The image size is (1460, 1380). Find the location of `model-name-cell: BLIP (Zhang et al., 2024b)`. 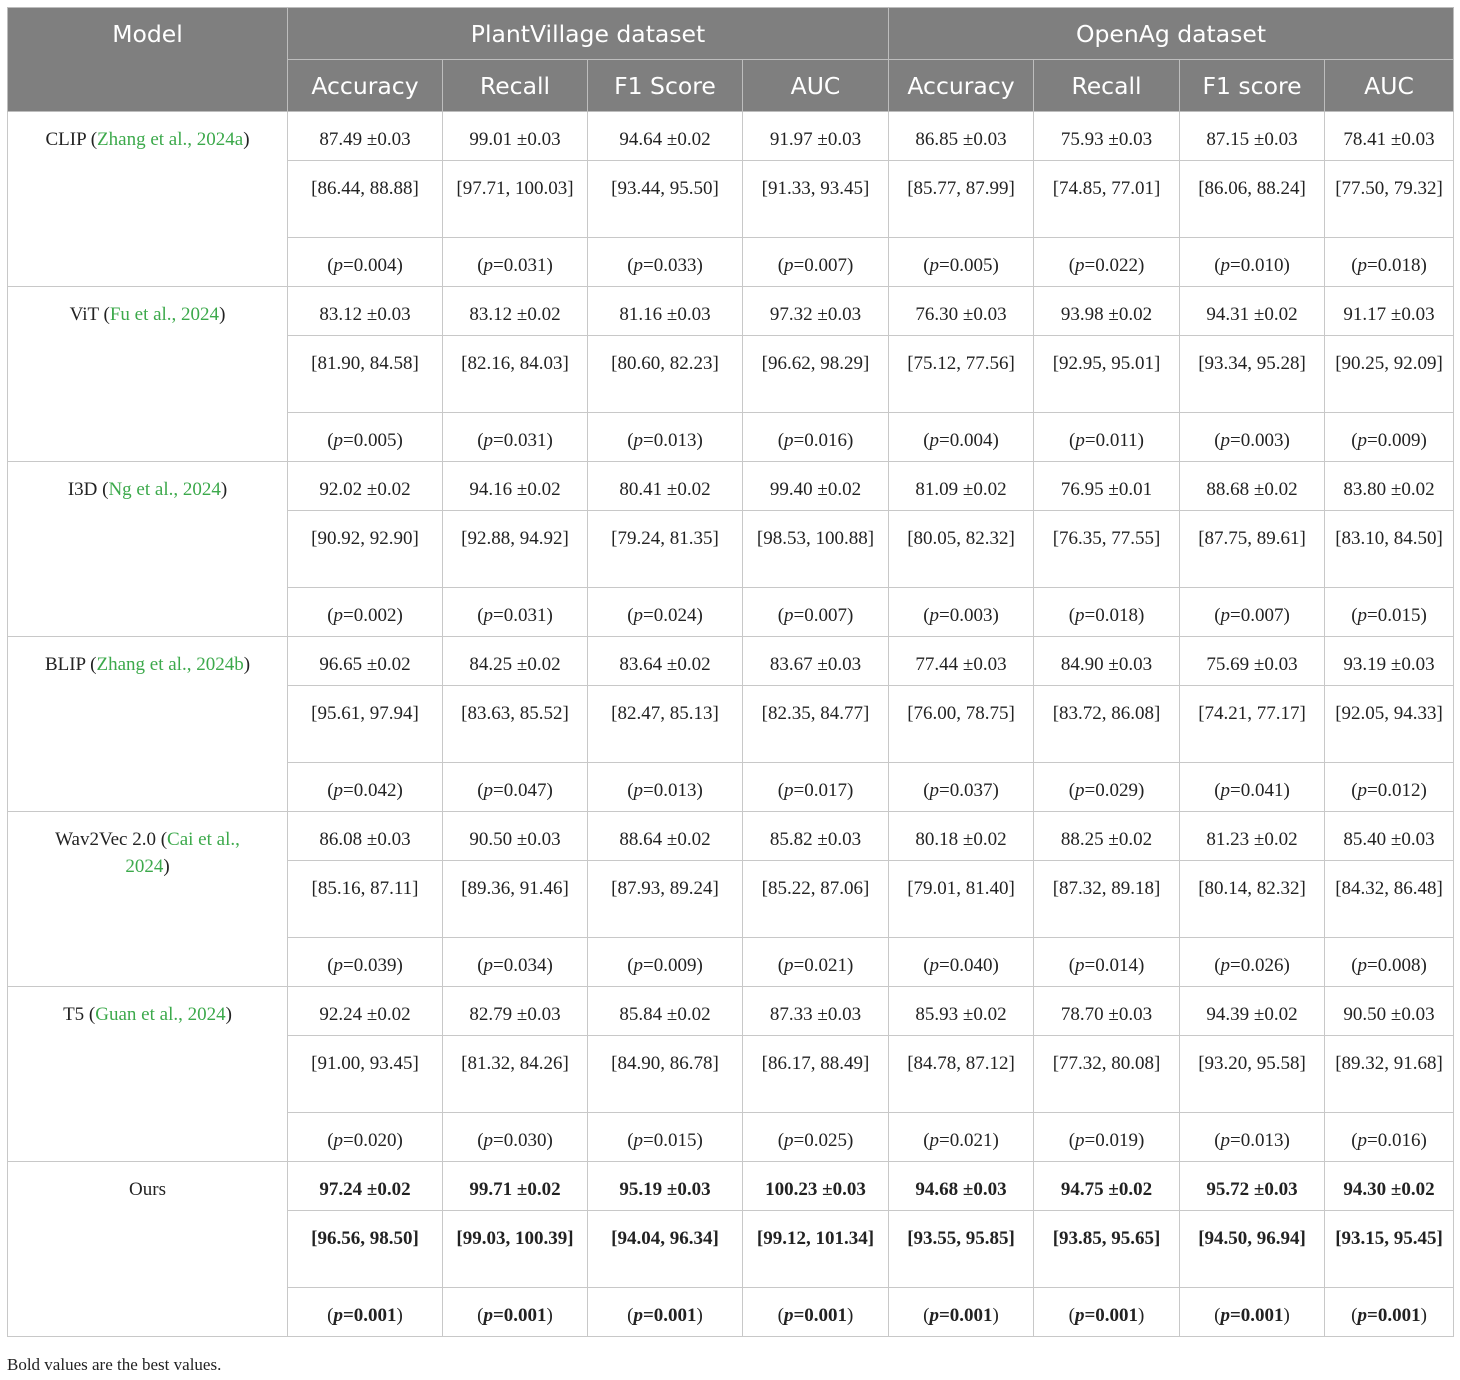

model-name-cell: BLIP (Zhang et al., 2024b) is located at coordinates (147, 724).